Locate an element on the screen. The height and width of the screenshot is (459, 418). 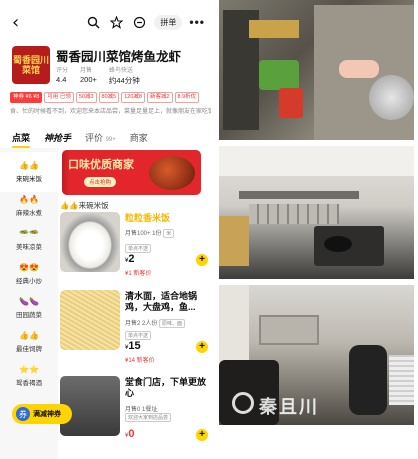
tab-deals: 神抢手 is located at coordinates (57, 137).